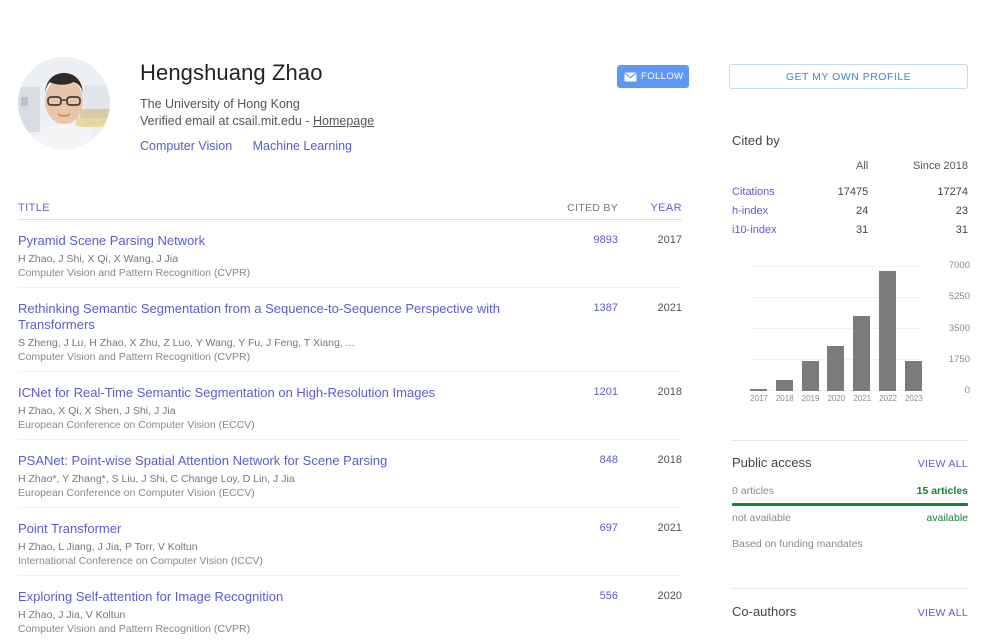 The image size is (1000, 640). I want to click on publication-authors: H Zhao, L Jiang, J Jia, P Torr, V Koltun, so click(108, 547).